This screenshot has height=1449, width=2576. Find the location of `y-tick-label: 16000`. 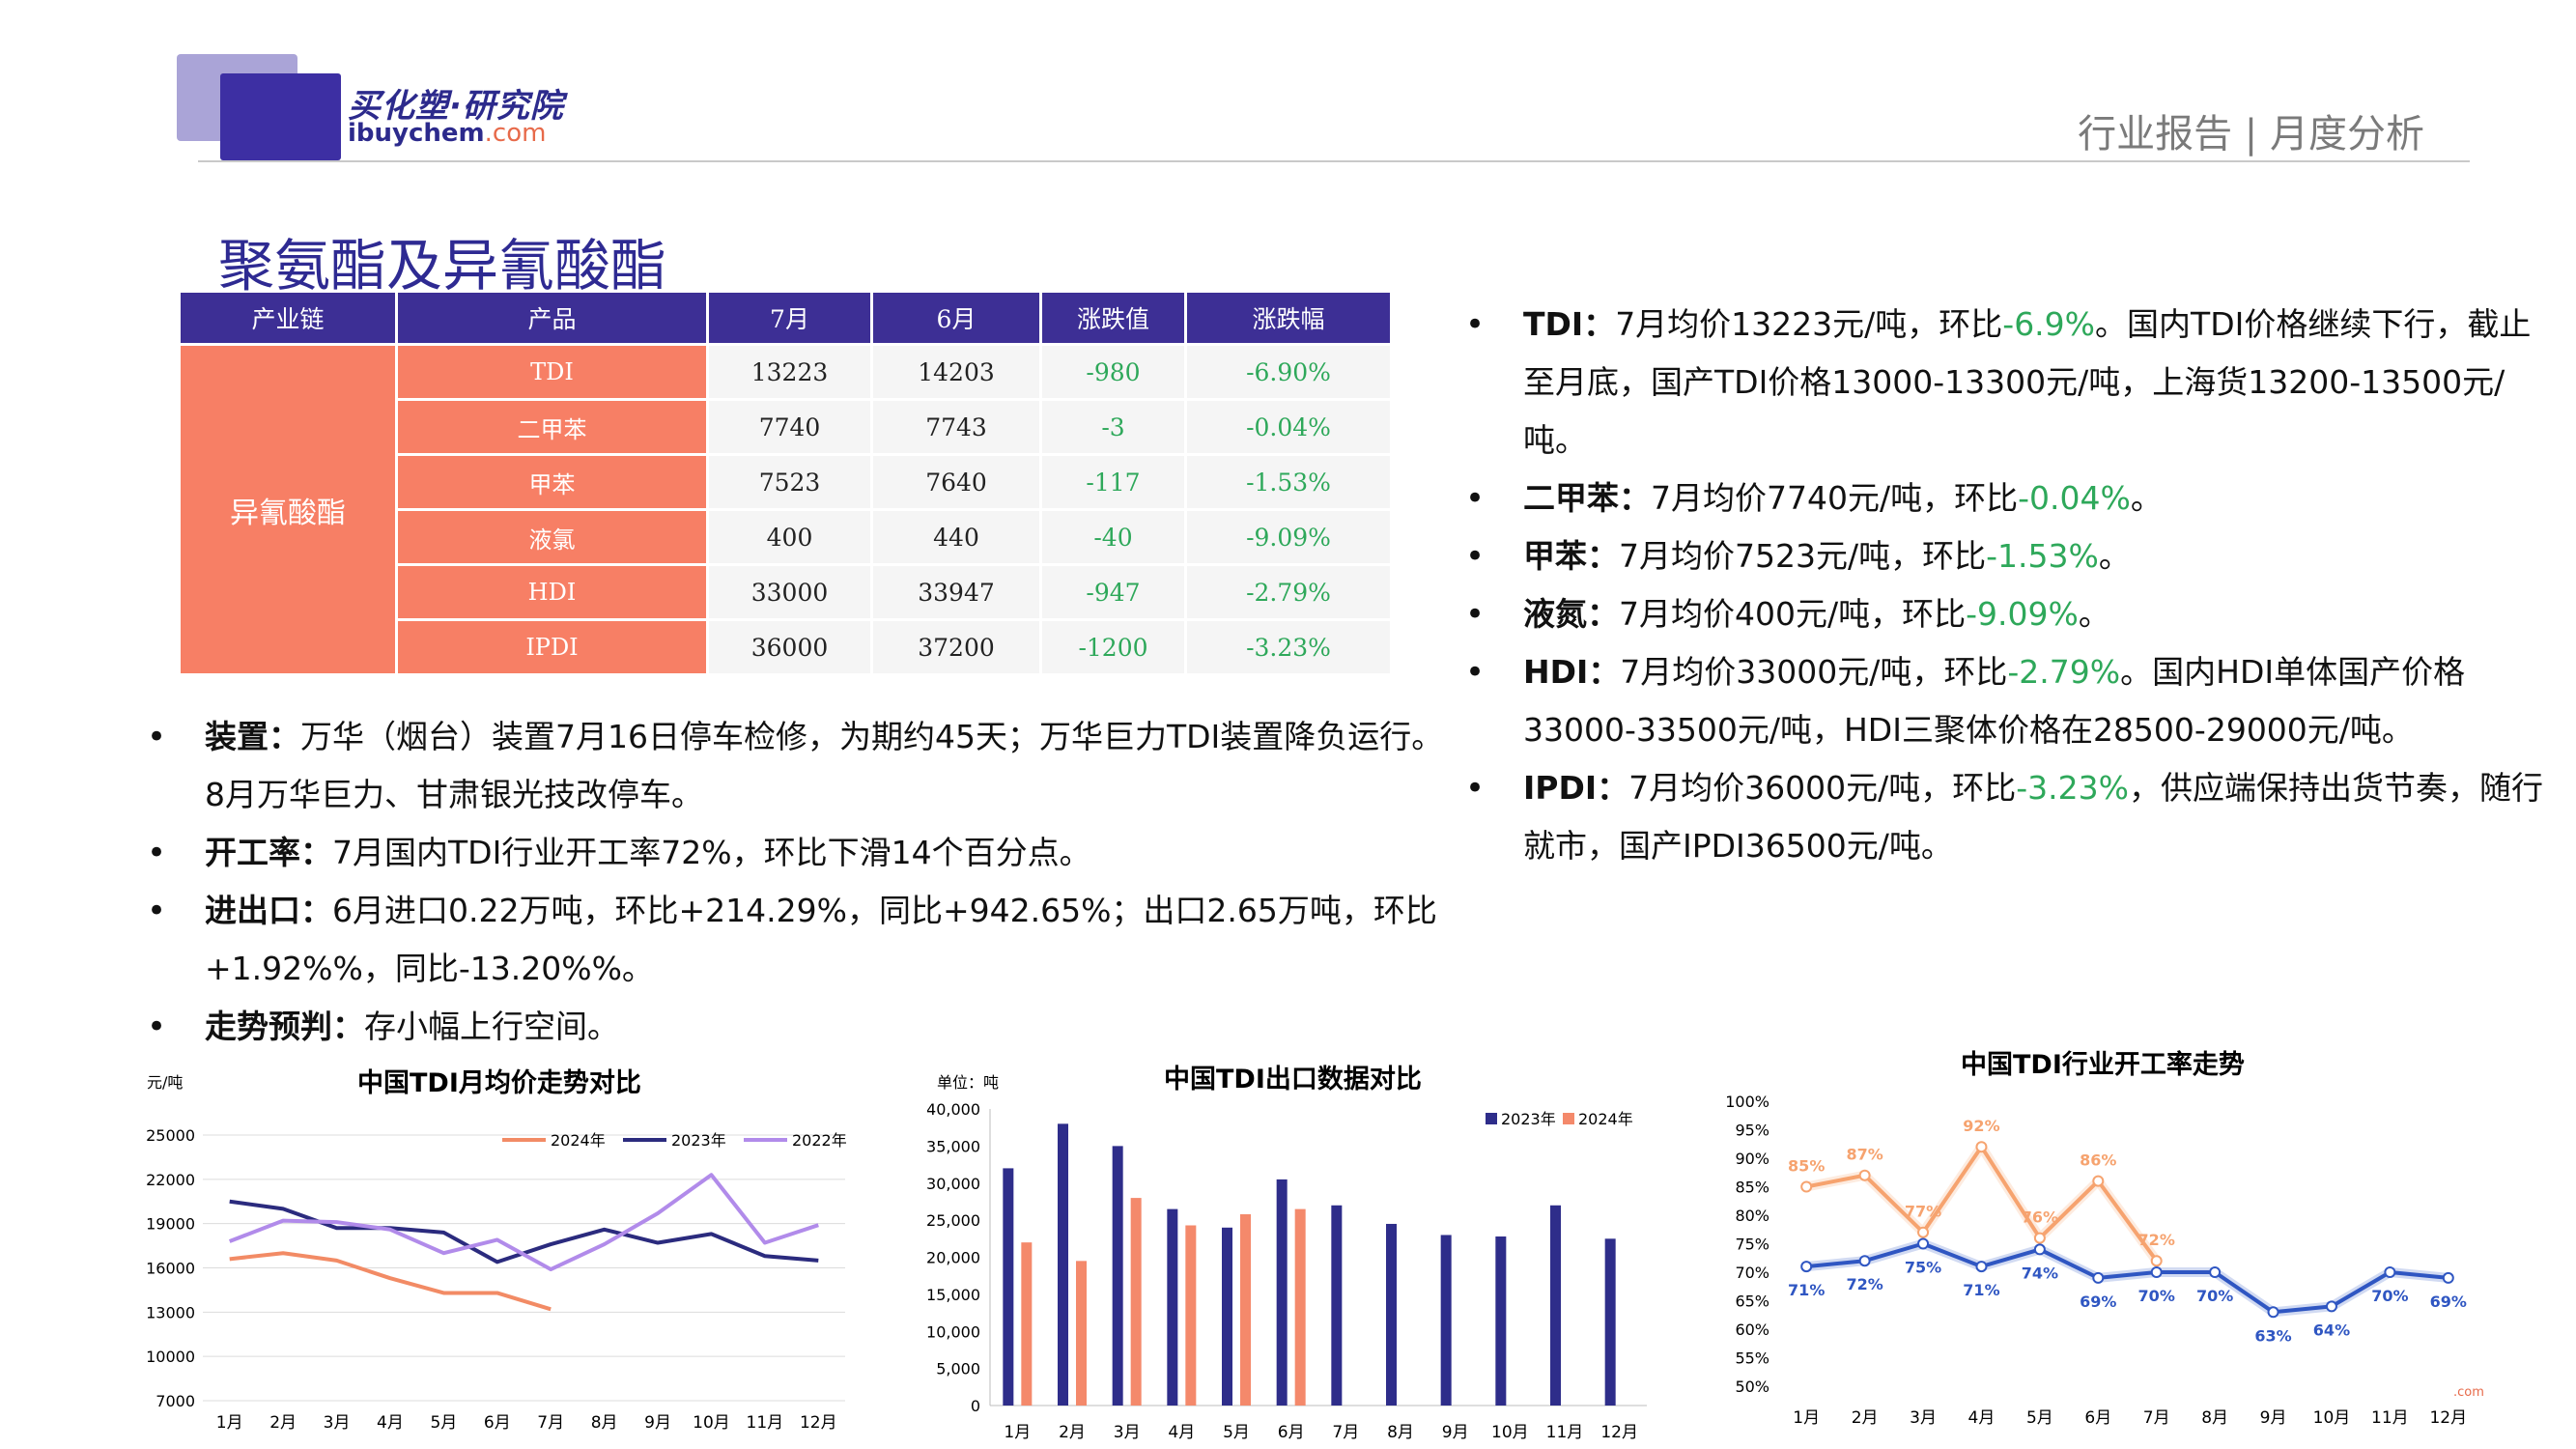

y-tick-label: 16000 is located at coordinates (170, 1269).